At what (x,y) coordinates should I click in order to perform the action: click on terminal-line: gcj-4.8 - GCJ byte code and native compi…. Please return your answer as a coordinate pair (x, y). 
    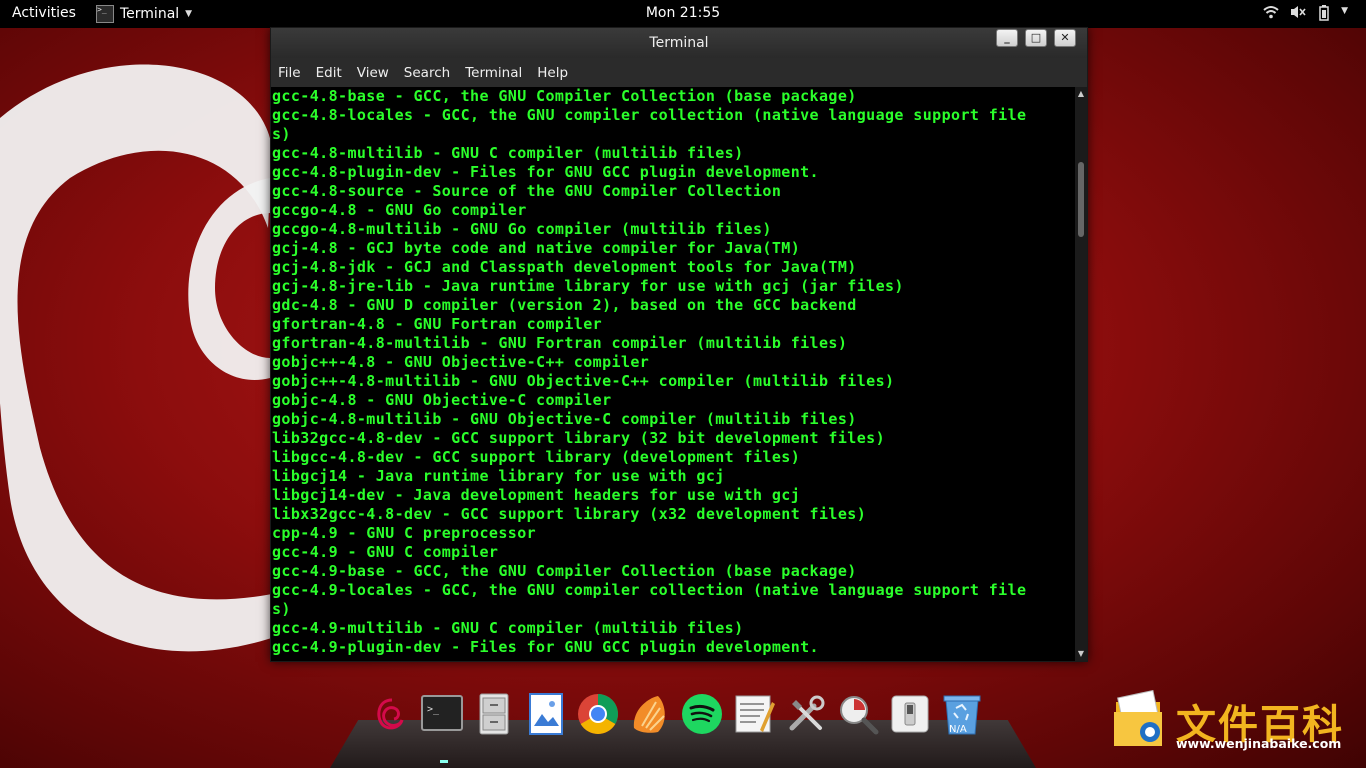
    Looking at the image, I should click on (536, 248).